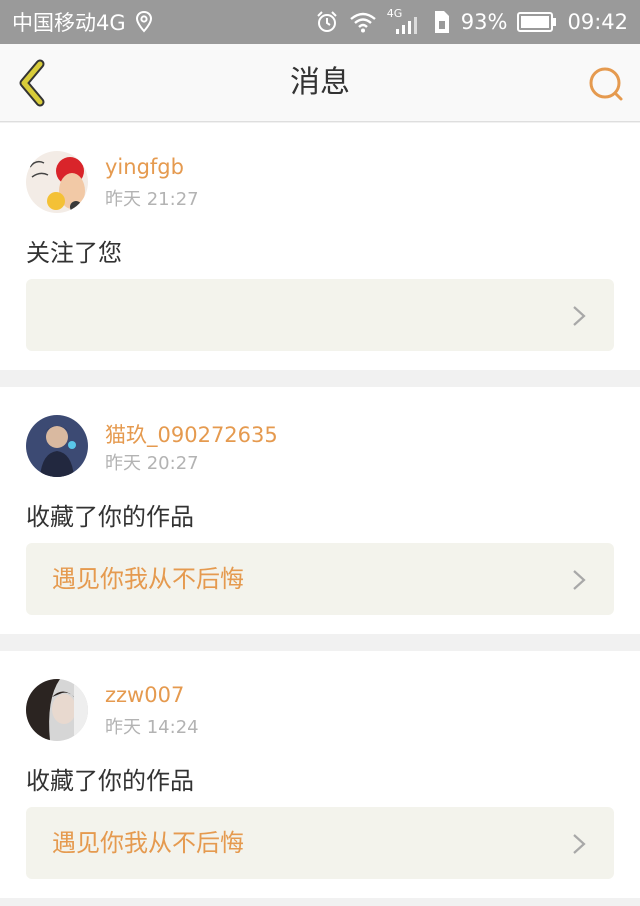 The width and height of the screenshot is (640, 906). Describe the element at coordinates (484, 22) in the screenshot. I see `battery-percent: 93%` at that location.